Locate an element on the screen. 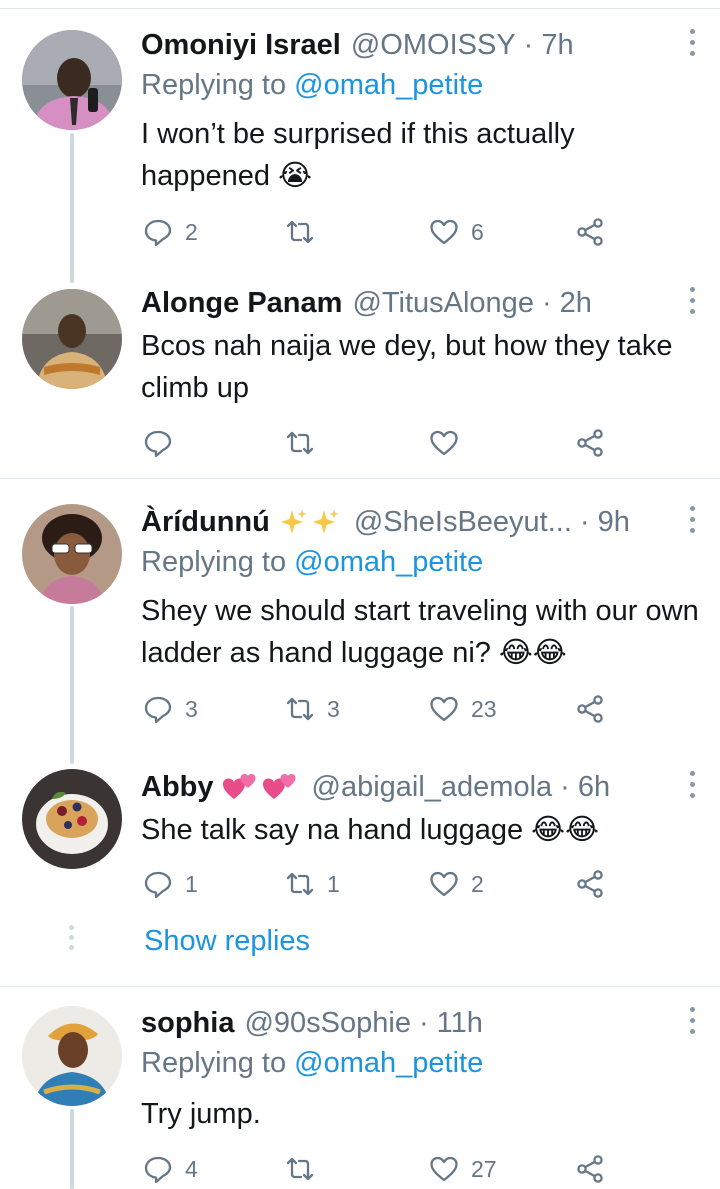 Image resolution: width=720 pixels, height=1189 pixels. retweet-button: 3 is located at coordinates (312, 709).